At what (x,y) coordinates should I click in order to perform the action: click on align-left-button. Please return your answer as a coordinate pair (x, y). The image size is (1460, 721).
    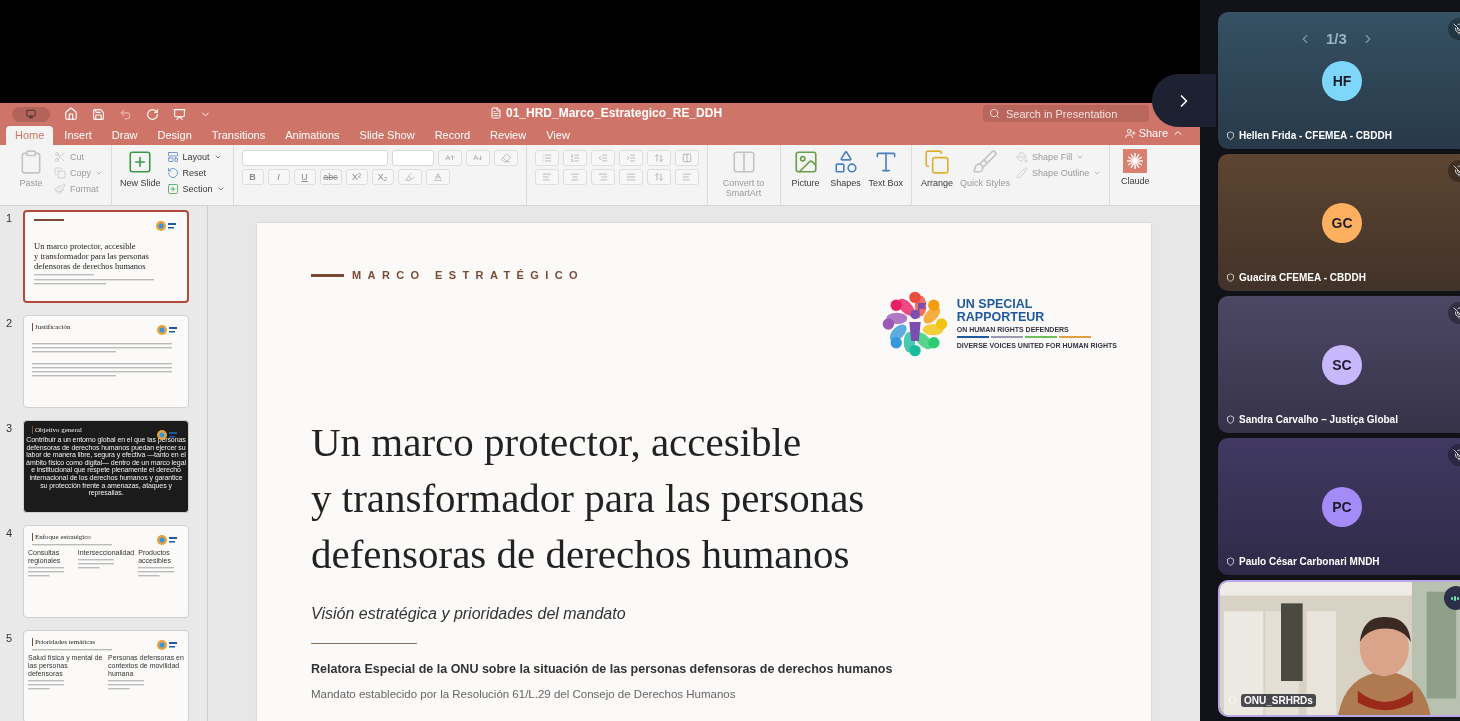
    Looking at the image, I should click on (546, 177).